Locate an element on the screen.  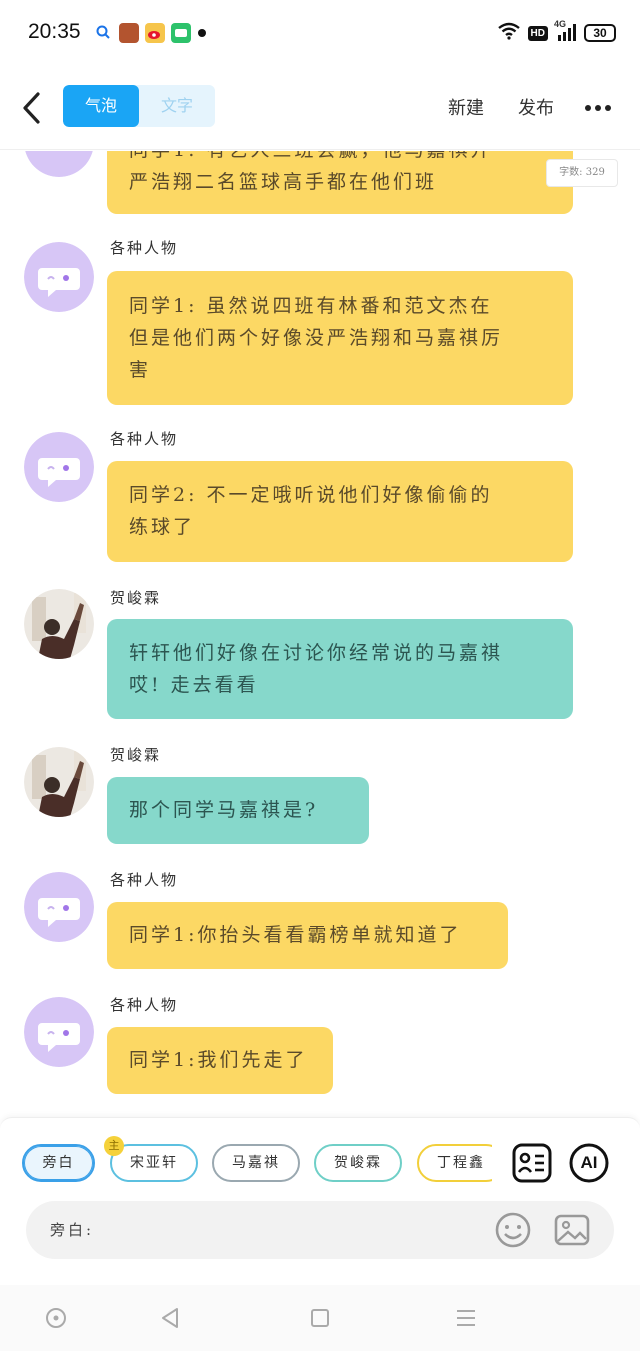
bubble-text-line: 同学1:你抬头看看霸榜单就知道了 is located at coordinates (295, 935).